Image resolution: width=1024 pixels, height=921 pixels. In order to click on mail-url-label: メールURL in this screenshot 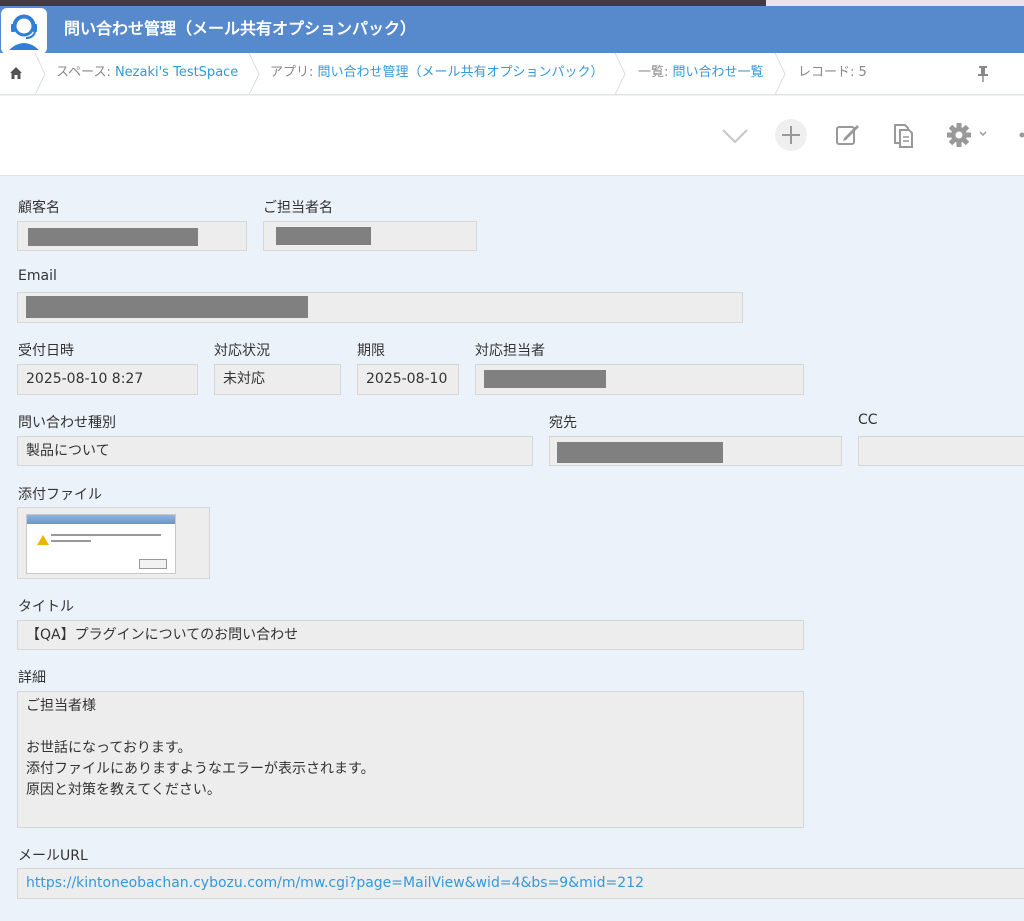, I will do `click(53, 856)`.